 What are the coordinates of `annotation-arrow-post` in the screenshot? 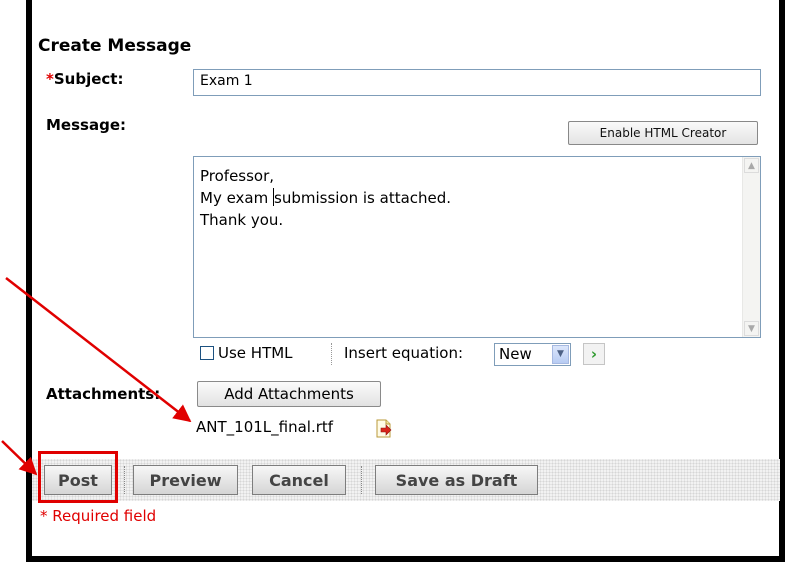 It's located at (19, 458).